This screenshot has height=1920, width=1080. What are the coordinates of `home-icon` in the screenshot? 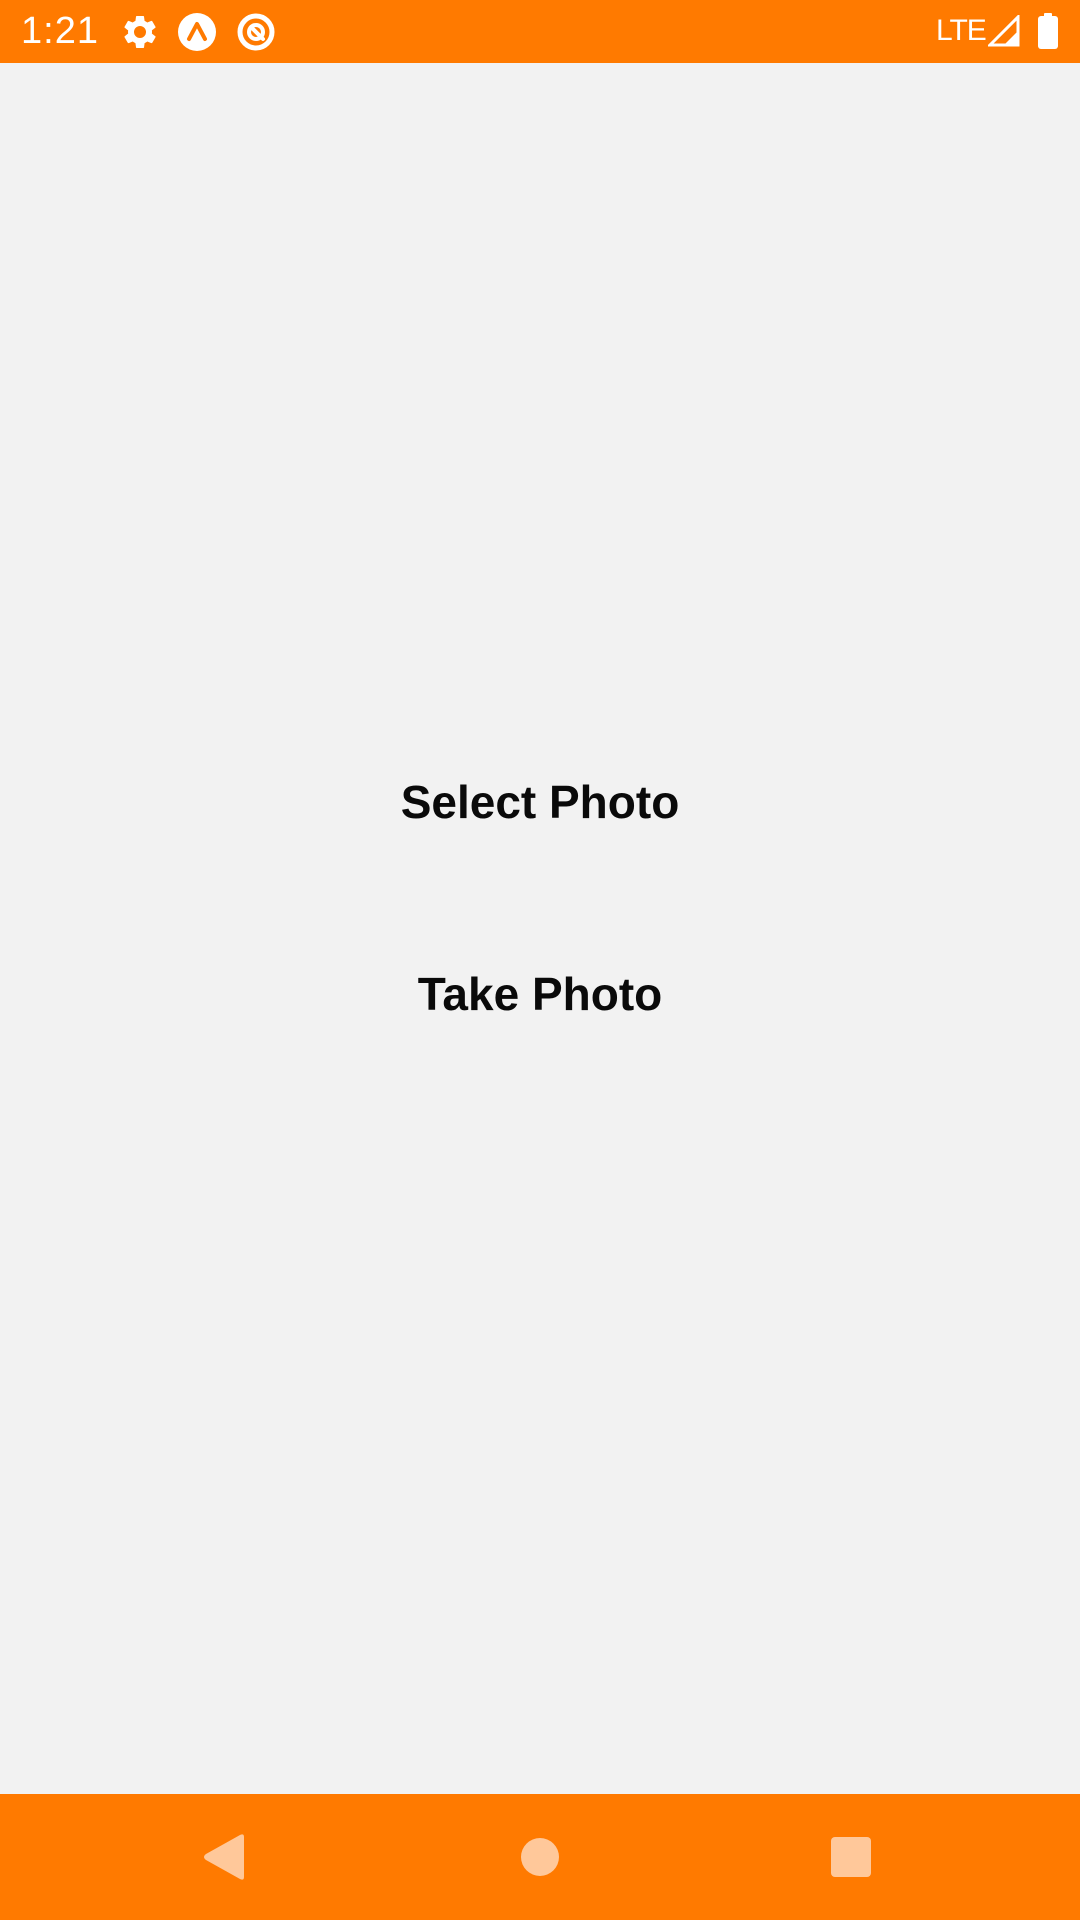 It's located at (540, 1857).